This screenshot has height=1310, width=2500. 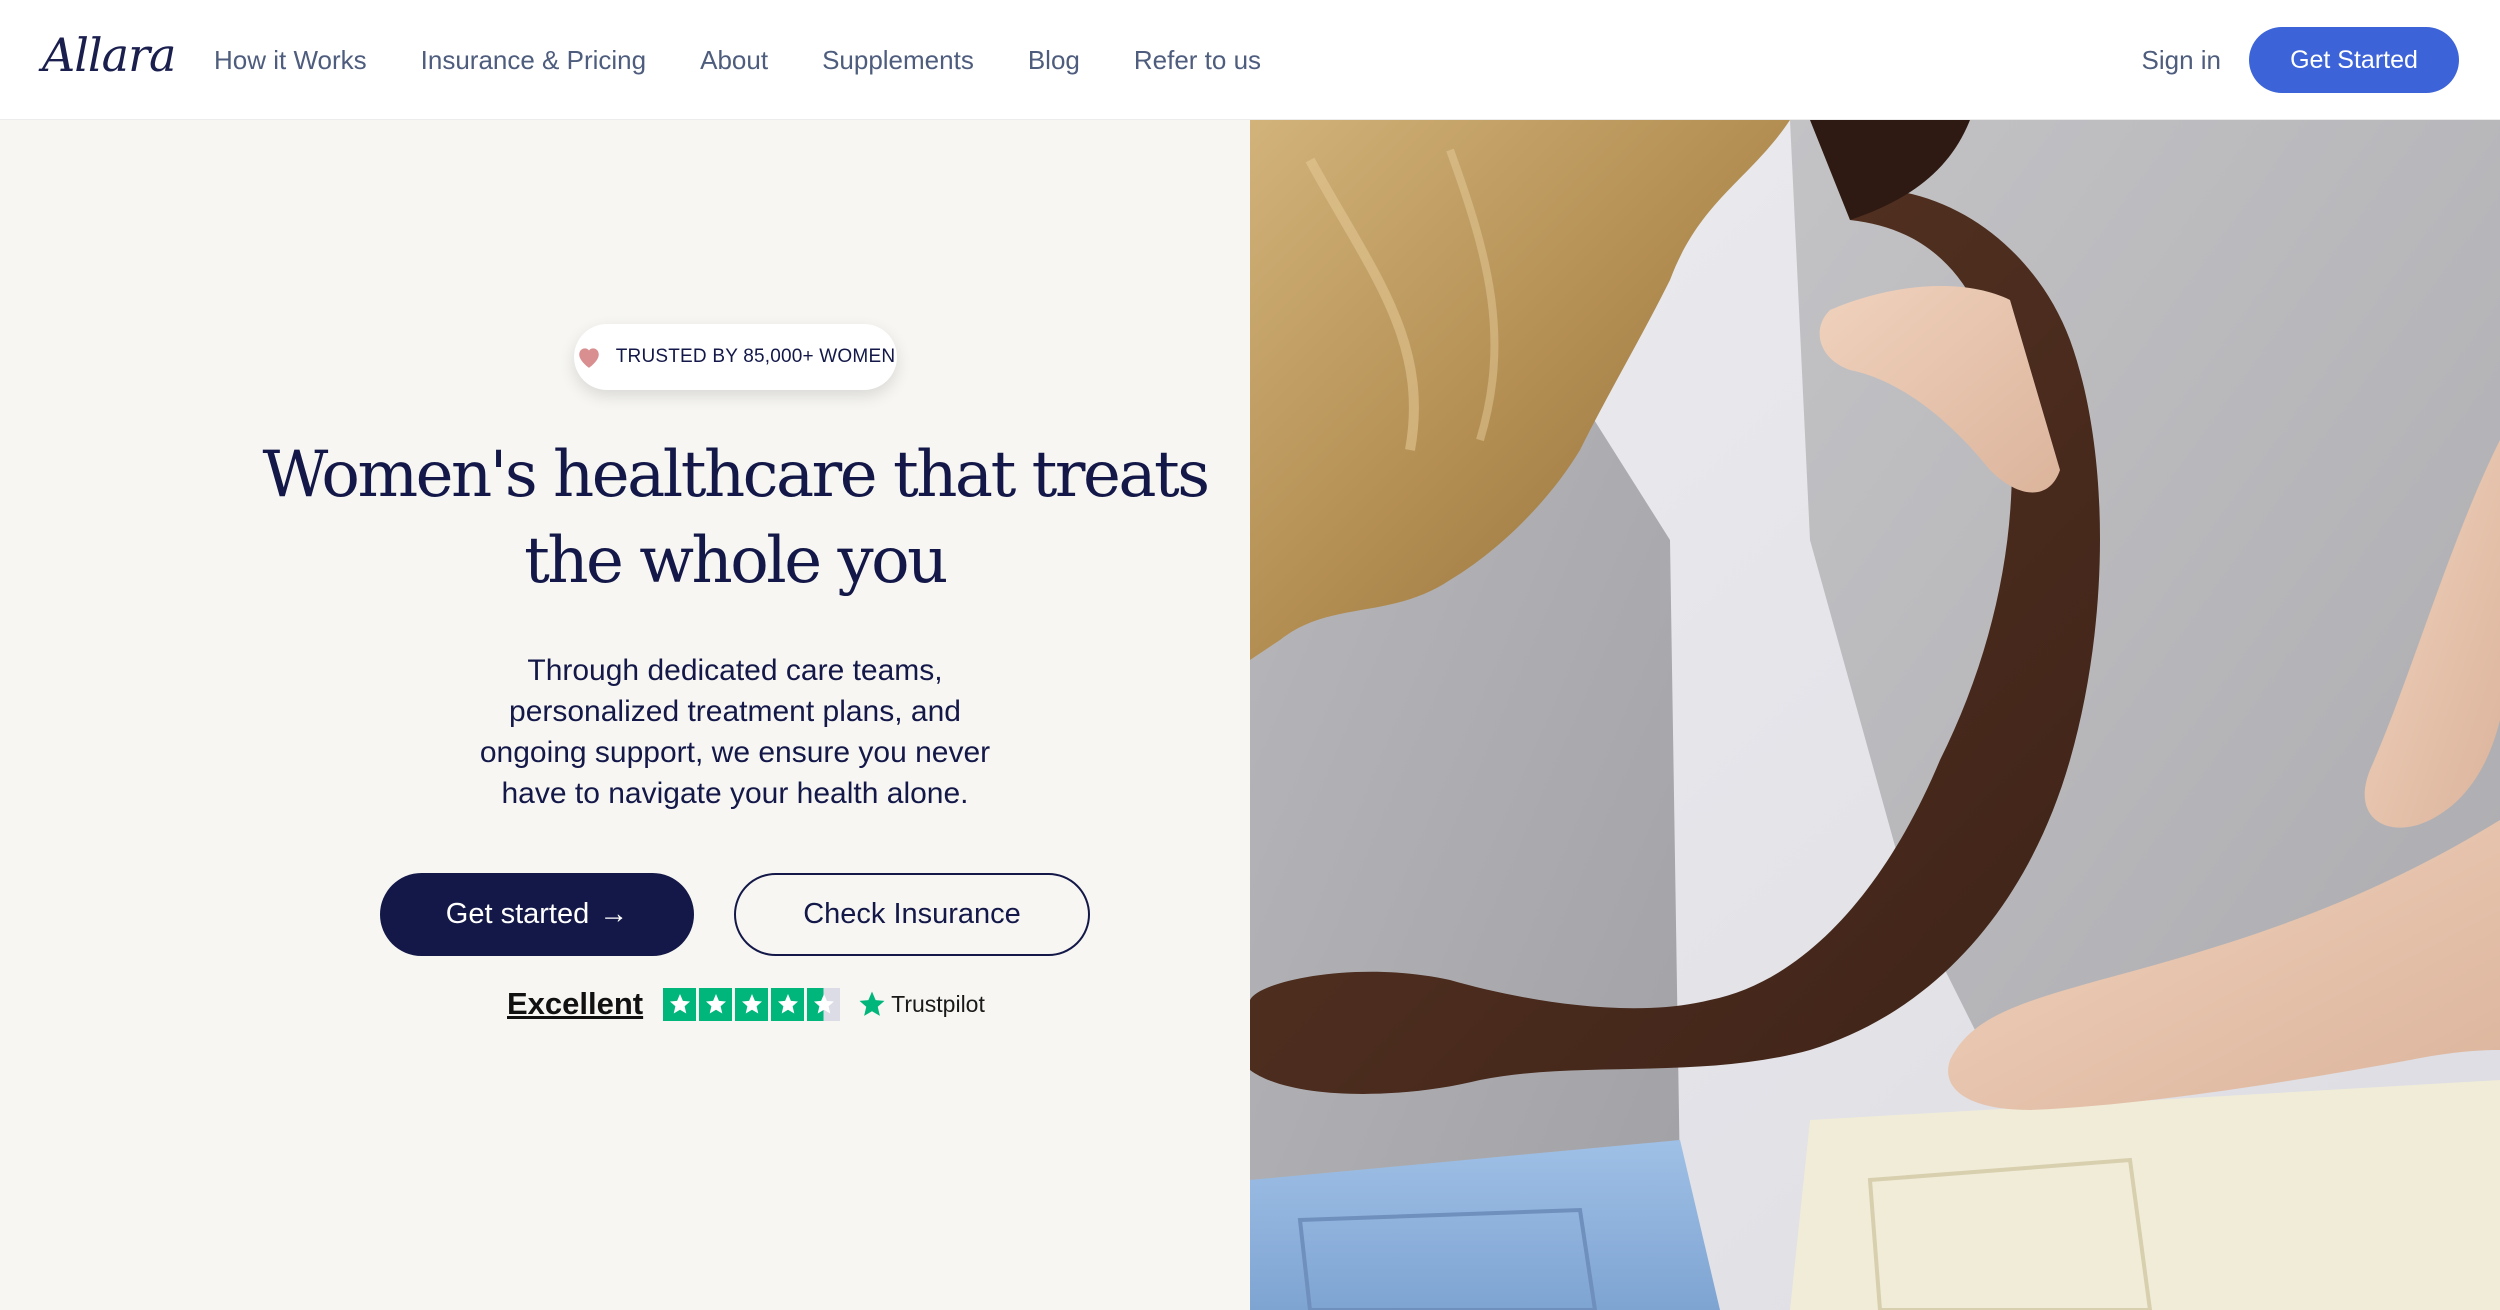 I want to click on nav-link-blog: Blog, so click(x=1054, y=60).